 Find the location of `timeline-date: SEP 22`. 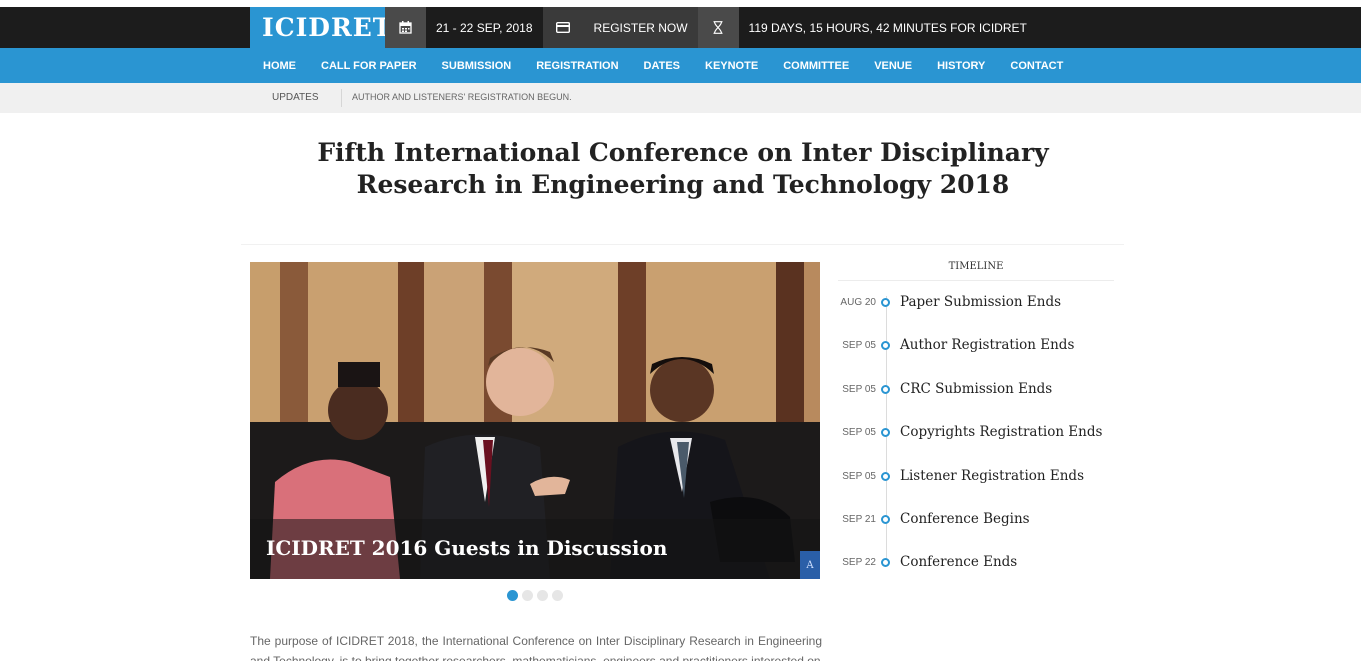

timeline-date: SEP 22 is located at coordinates (859, 562).